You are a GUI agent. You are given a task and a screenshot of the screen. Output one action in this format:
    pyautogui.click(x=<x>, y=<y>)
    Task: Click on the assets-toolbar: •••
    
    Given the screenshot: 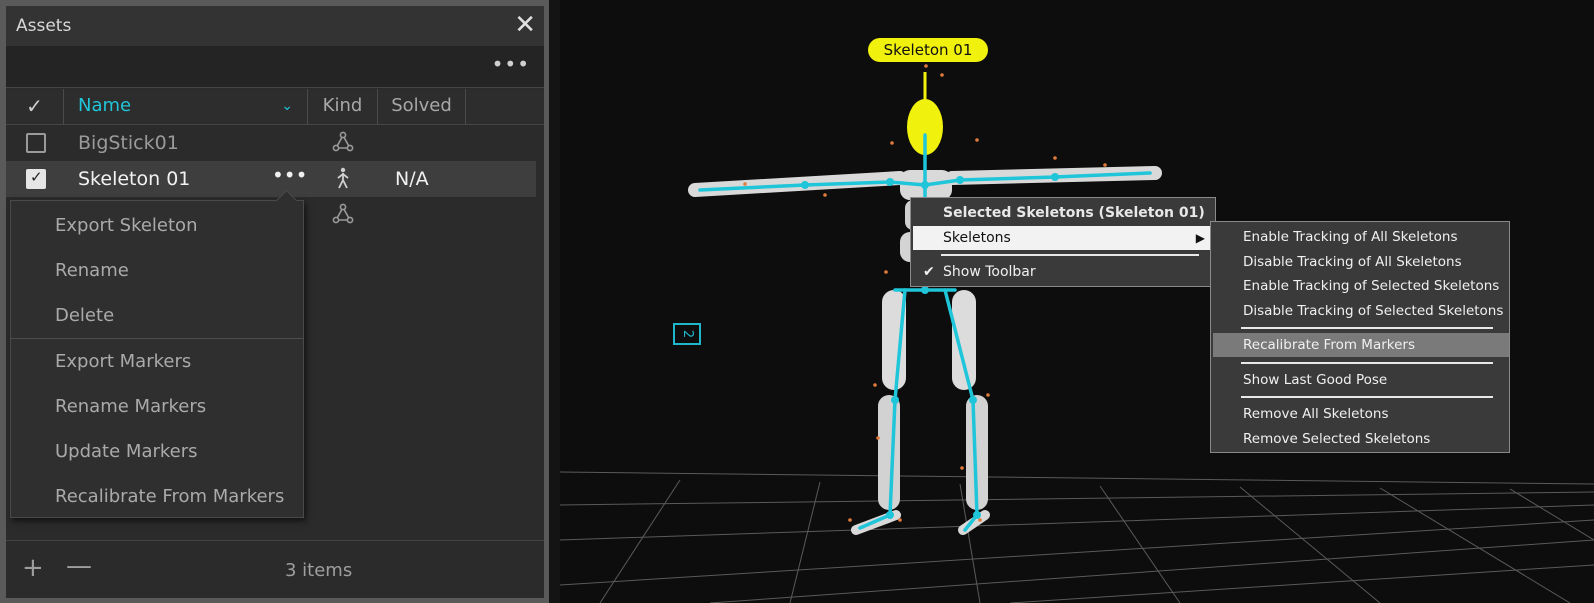 What is the action you would take?
    pyautogui.click(x=275, y=67)
    